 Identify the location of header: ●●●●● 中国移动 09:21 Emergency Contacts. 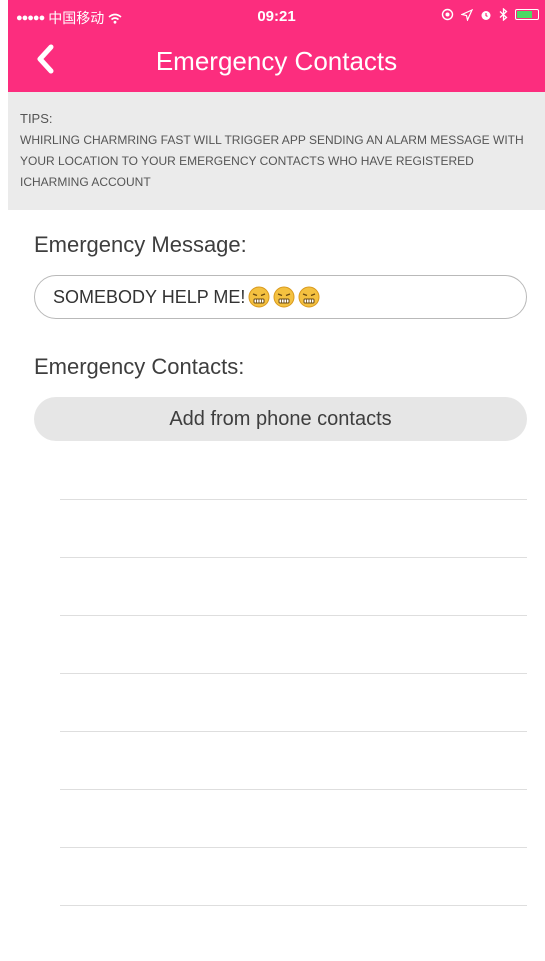
(276, 46).